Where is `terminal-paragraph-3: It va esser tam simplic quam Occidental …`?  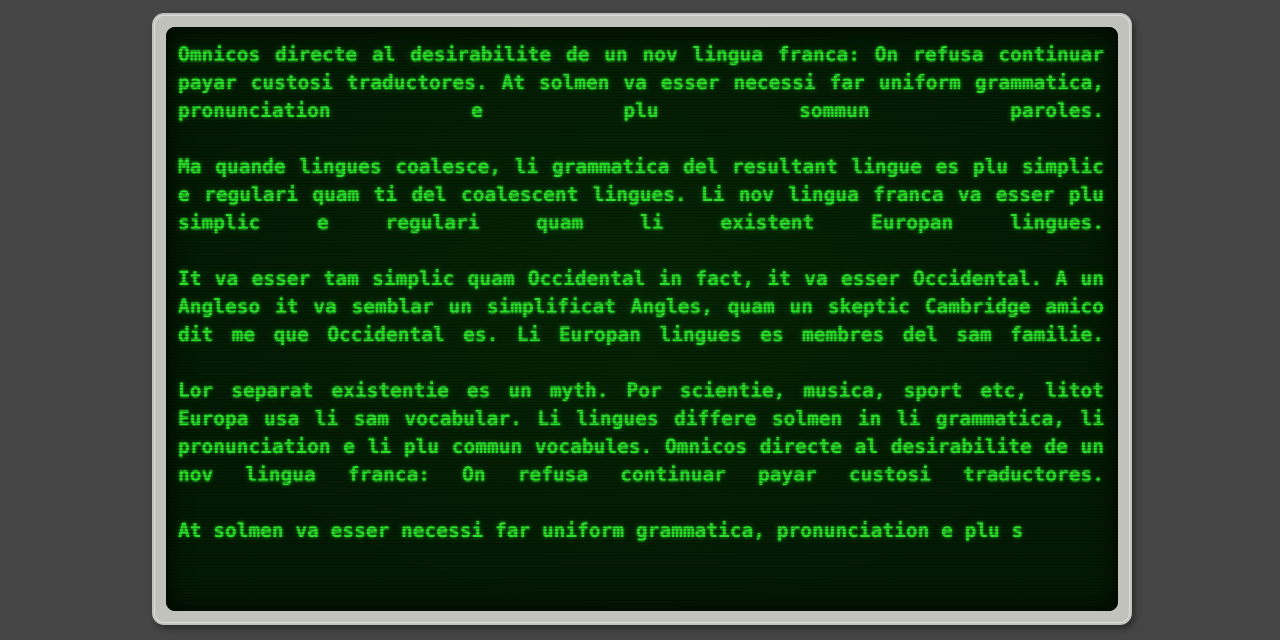 terminal-paragraph-3: It va esser tam simplic quam Occidental … is located at coordinates (641, 306).